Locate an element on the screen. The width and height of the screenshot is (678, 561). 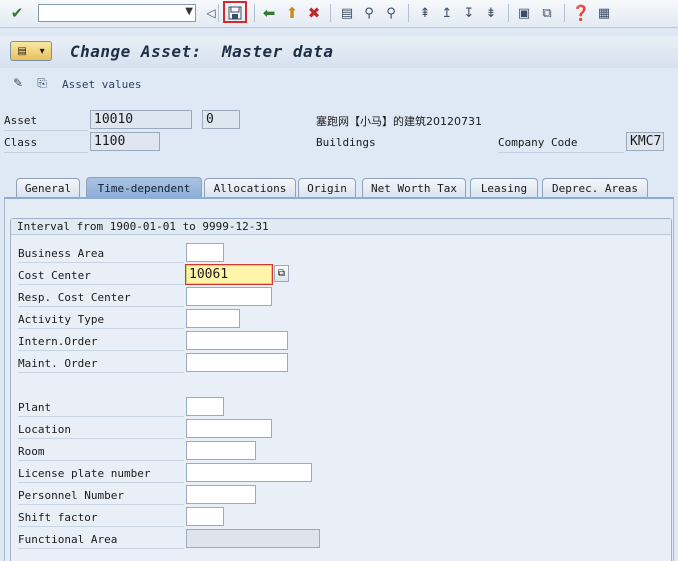
print-icon: ▤ is located at coordinates (347, 13).